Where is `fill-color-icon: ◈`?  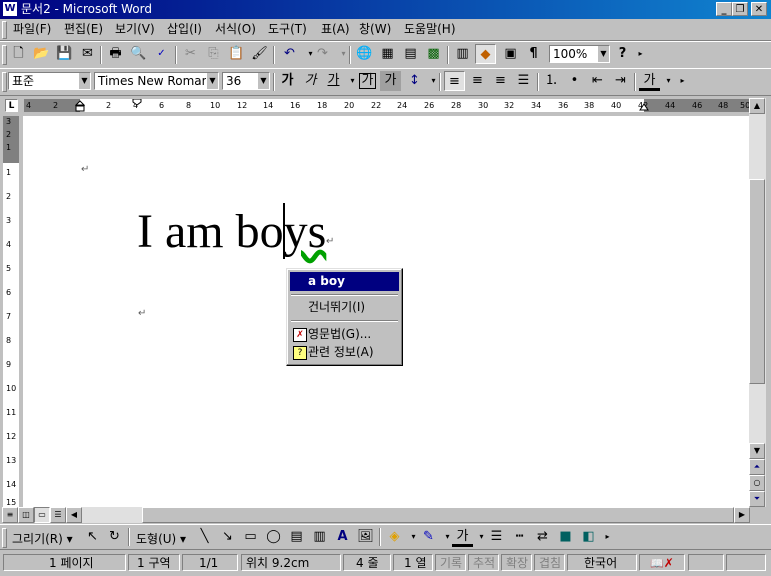 fill-color-icon: ◈ is located at coordinates (394, 537).